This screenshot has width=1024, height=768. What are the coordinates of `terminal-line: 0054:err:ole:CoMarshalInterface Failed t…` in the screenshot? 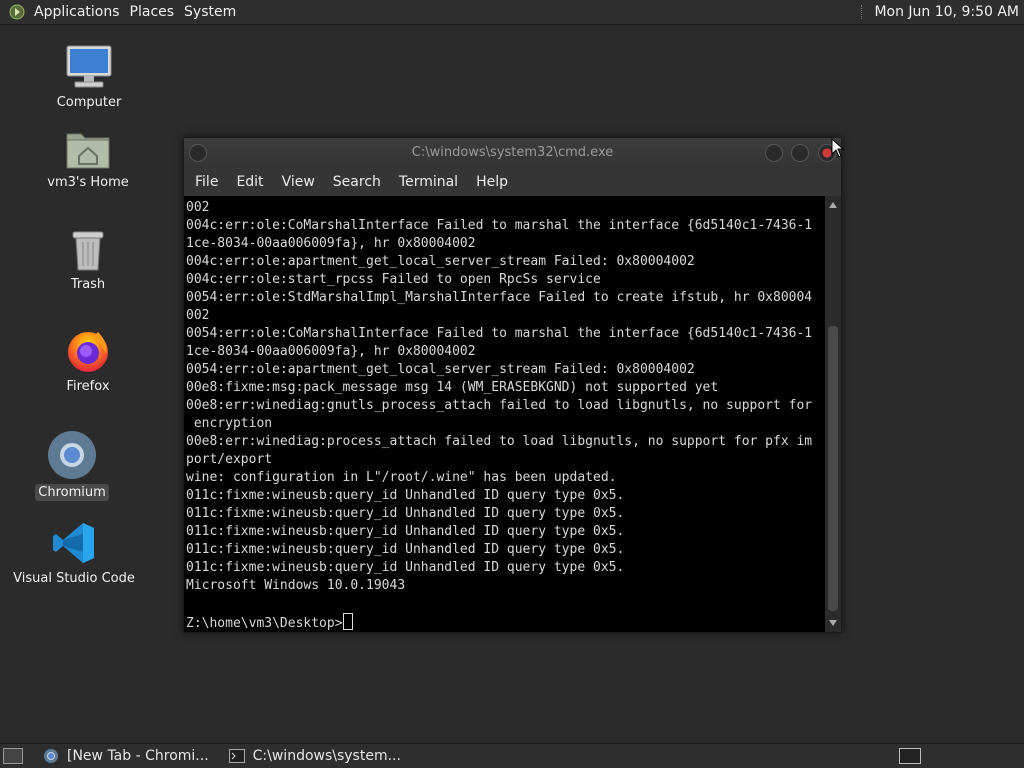 It's located at (499, 333).